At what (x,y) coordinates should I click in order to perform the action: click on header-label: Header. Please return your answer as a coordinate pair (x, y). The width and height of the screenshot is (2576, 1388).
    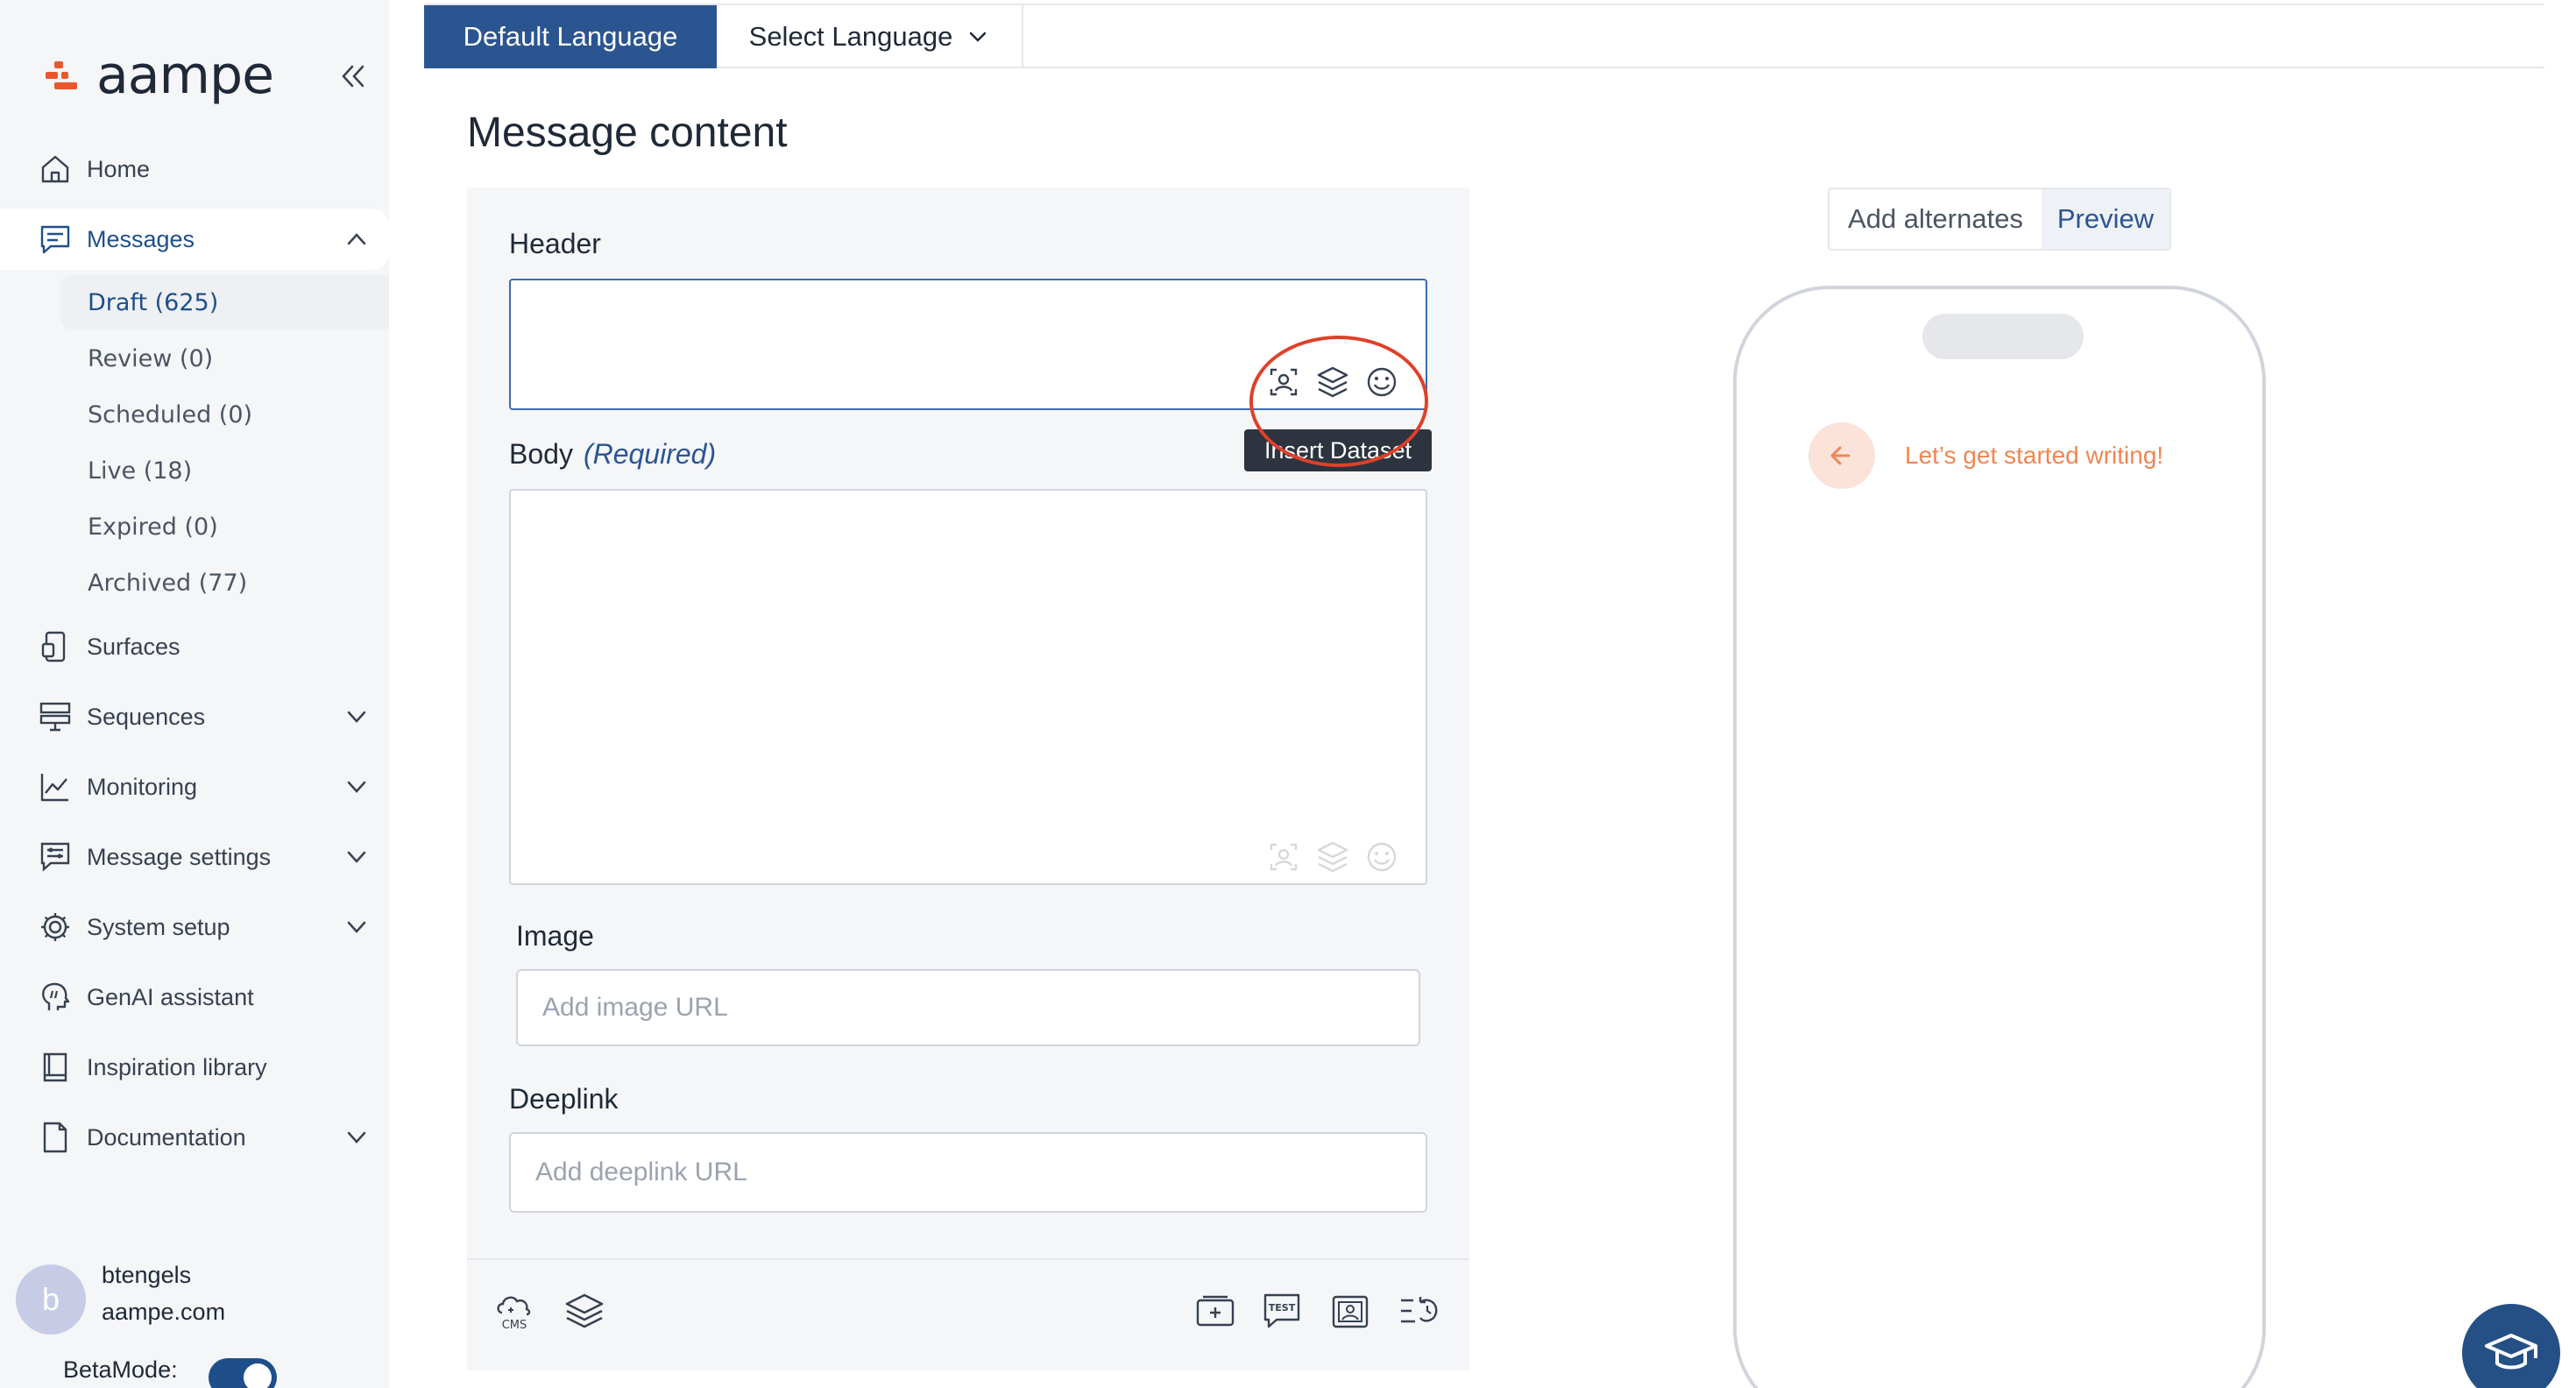
    Looking at the image, I should click on (555, 244).